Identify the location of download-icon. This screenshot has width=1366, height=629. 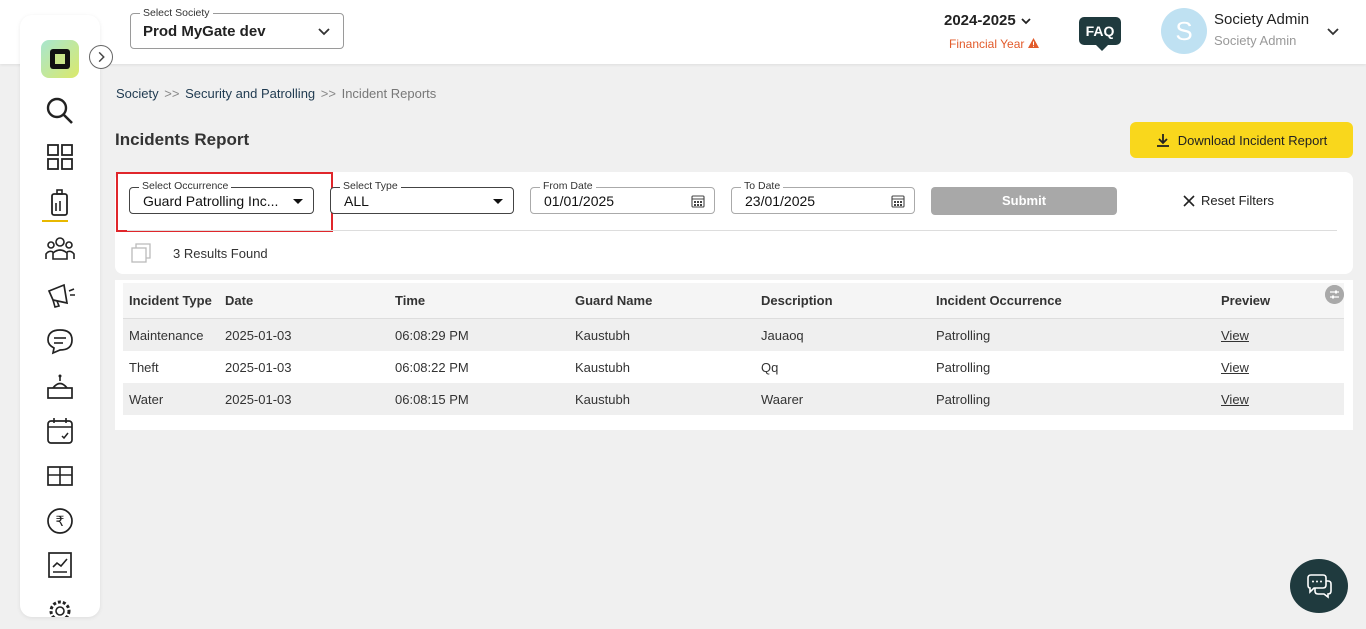
(1162, 140).